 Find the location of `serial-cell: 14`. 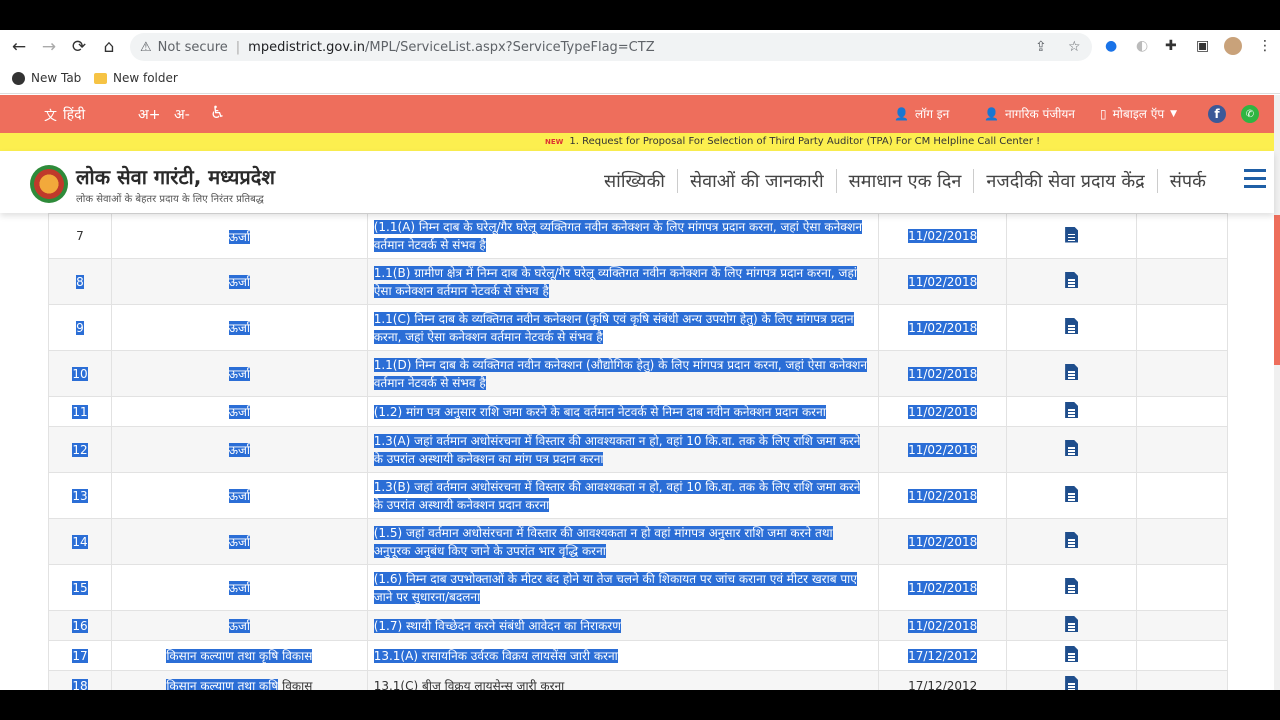

serial-cell: 14 is located at coordinates (80, 541).